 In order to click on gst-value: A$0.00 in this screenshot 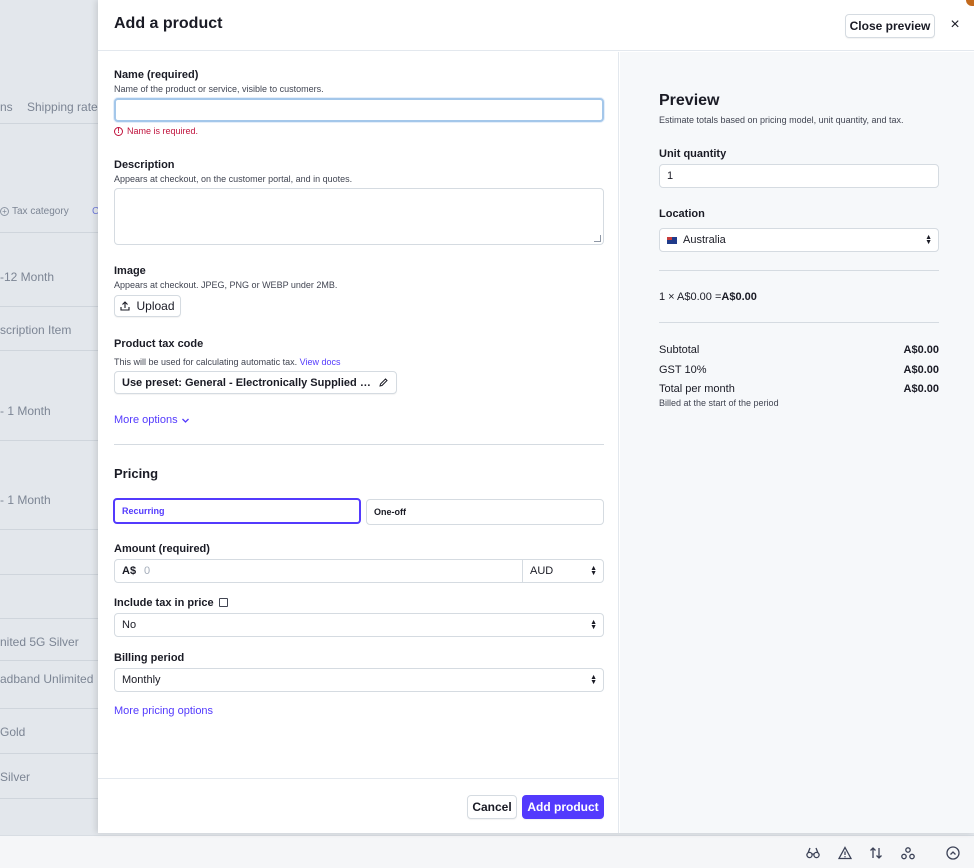, I will do `click(921, 370)`.